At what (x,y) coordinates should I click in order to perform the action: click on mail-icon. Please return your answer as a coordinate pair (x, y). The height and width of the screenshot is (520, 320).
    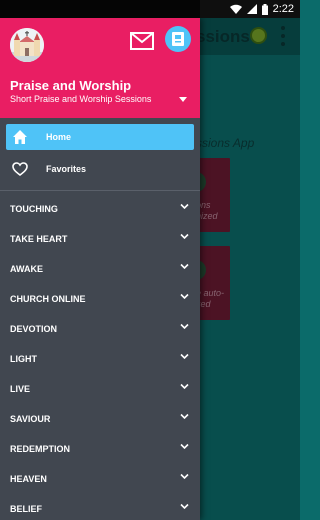
    Looking at the image, I should click on (142, 41).